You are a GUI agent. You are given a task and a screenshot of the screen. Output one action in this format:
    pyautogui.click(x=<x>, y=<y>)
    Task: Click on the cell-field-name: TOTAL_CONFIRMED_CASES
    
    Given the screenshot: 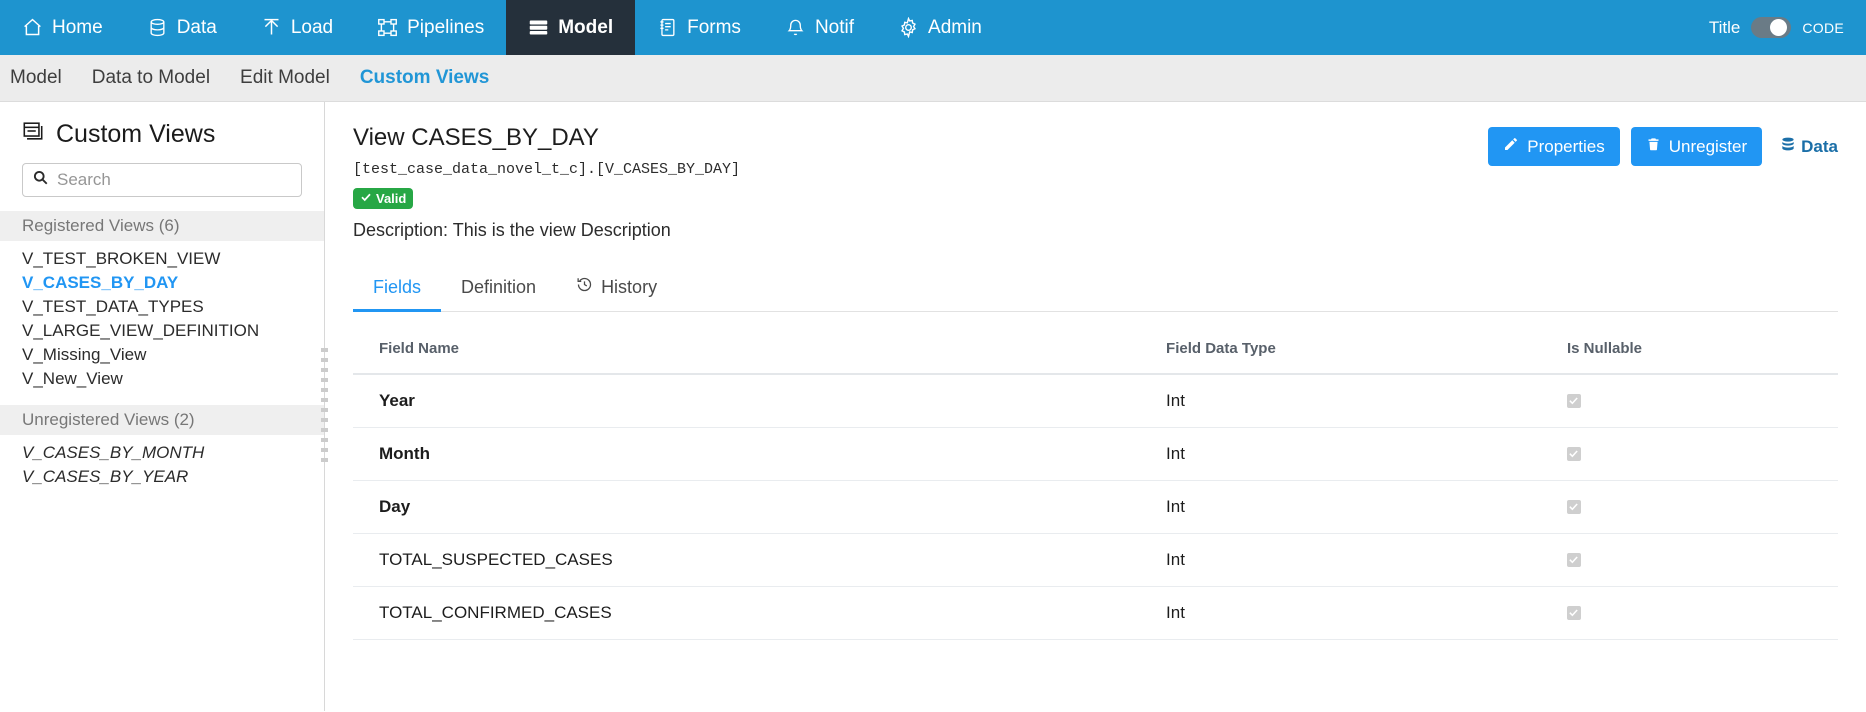 What is the action you would take?
    pyautogui.click(x=747, y=613)
    